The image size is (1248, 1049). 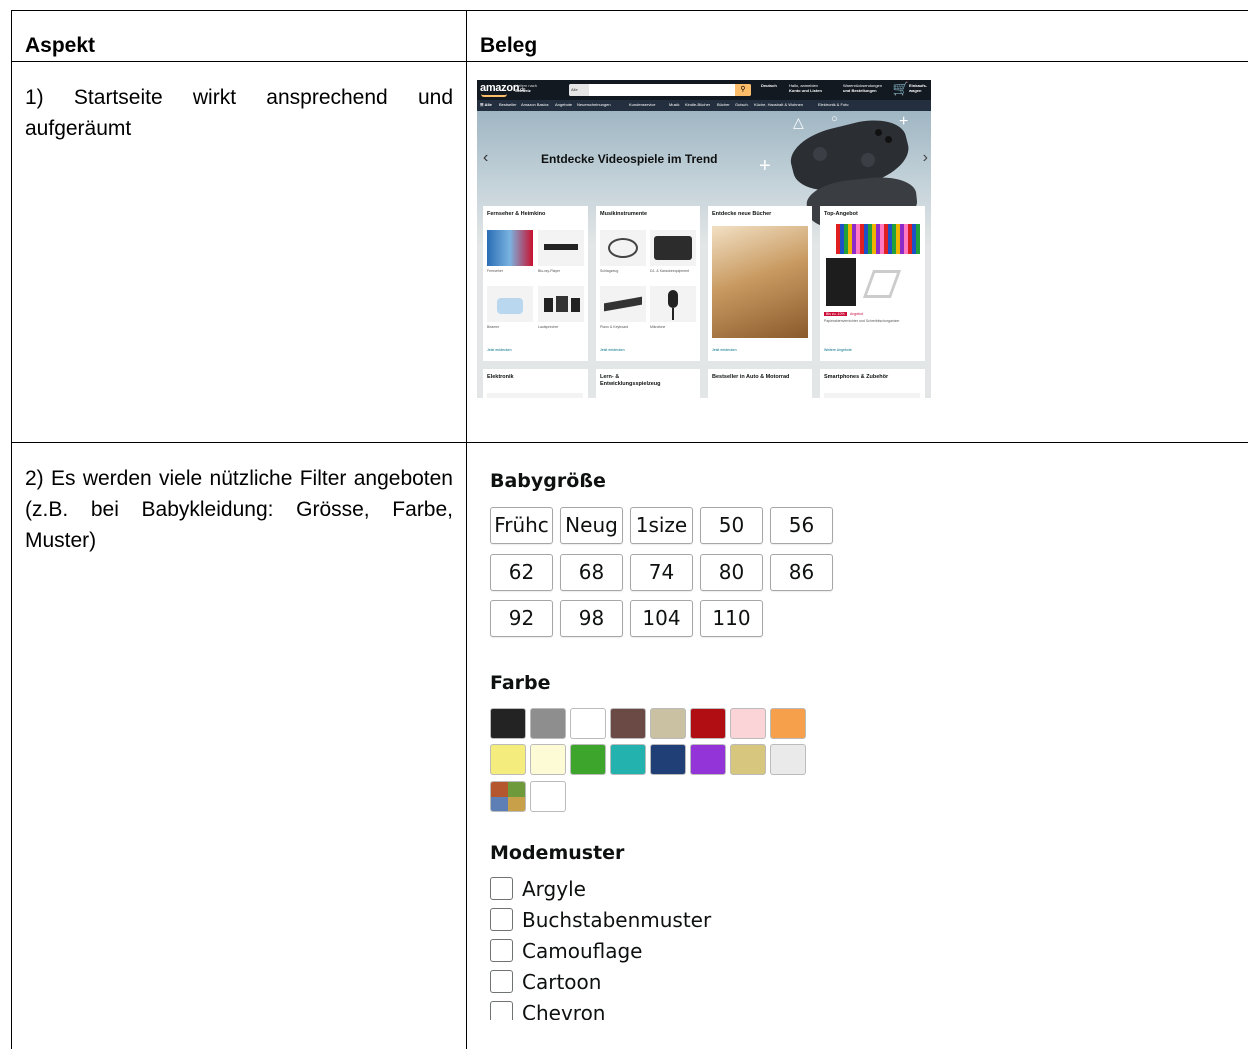 What do you see at coordinates (801, 572) in the screenshot?
I see `size-option: 86` at bounding box center [801, 572].